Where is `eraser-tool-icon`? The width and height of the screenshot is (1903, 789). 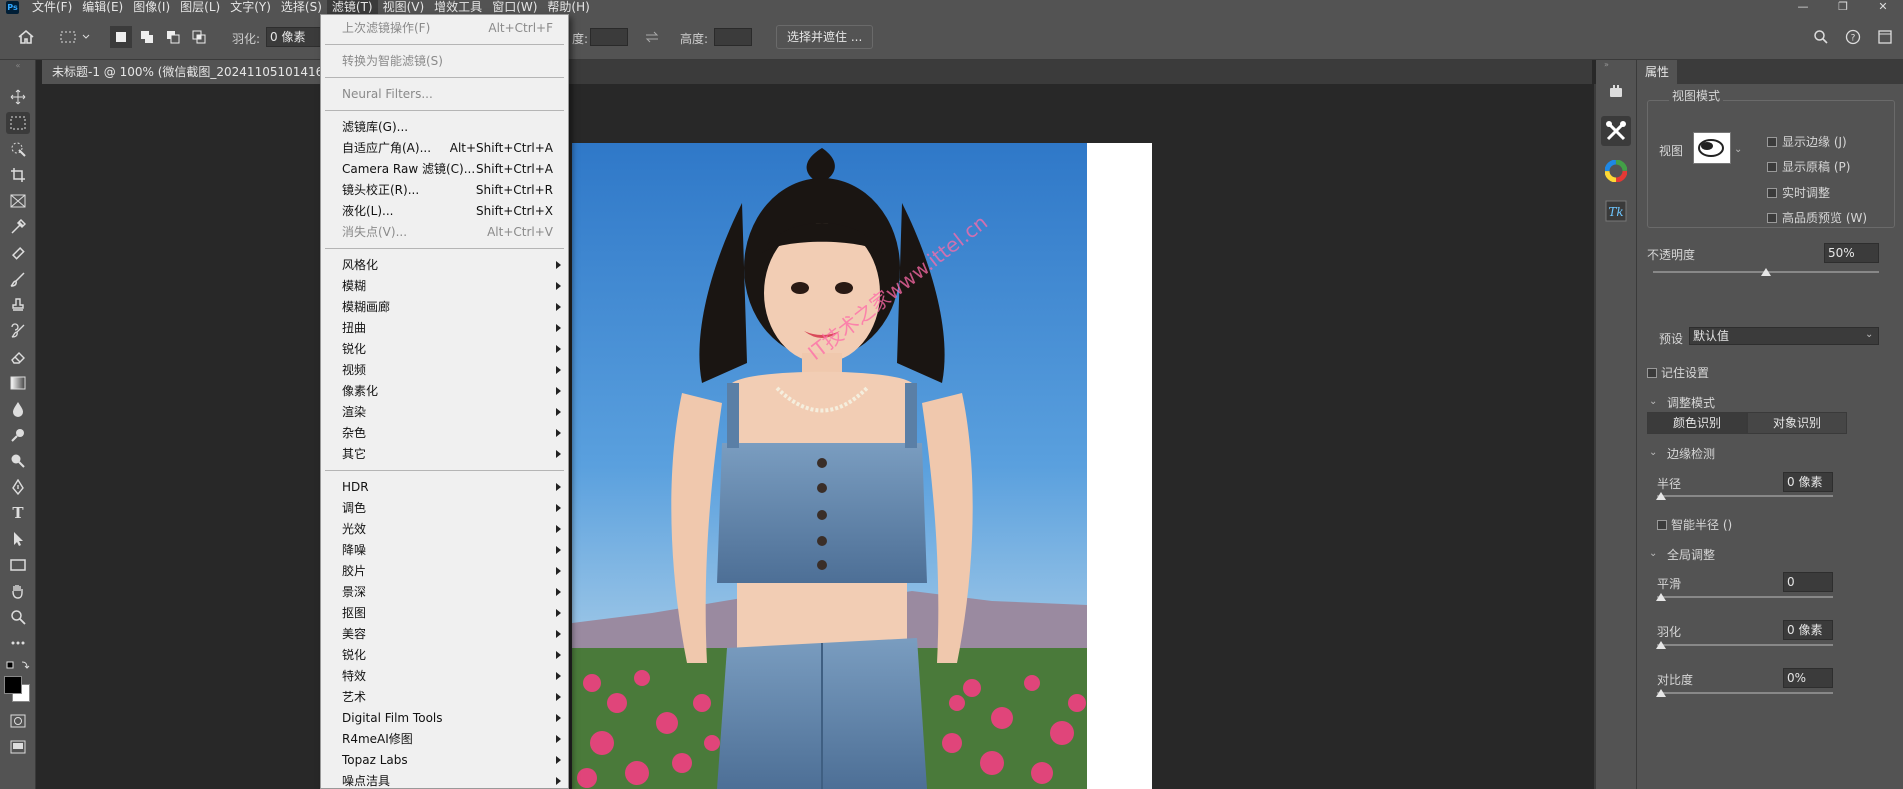 eraser-tool-icon is located at coordinates (18, 357).